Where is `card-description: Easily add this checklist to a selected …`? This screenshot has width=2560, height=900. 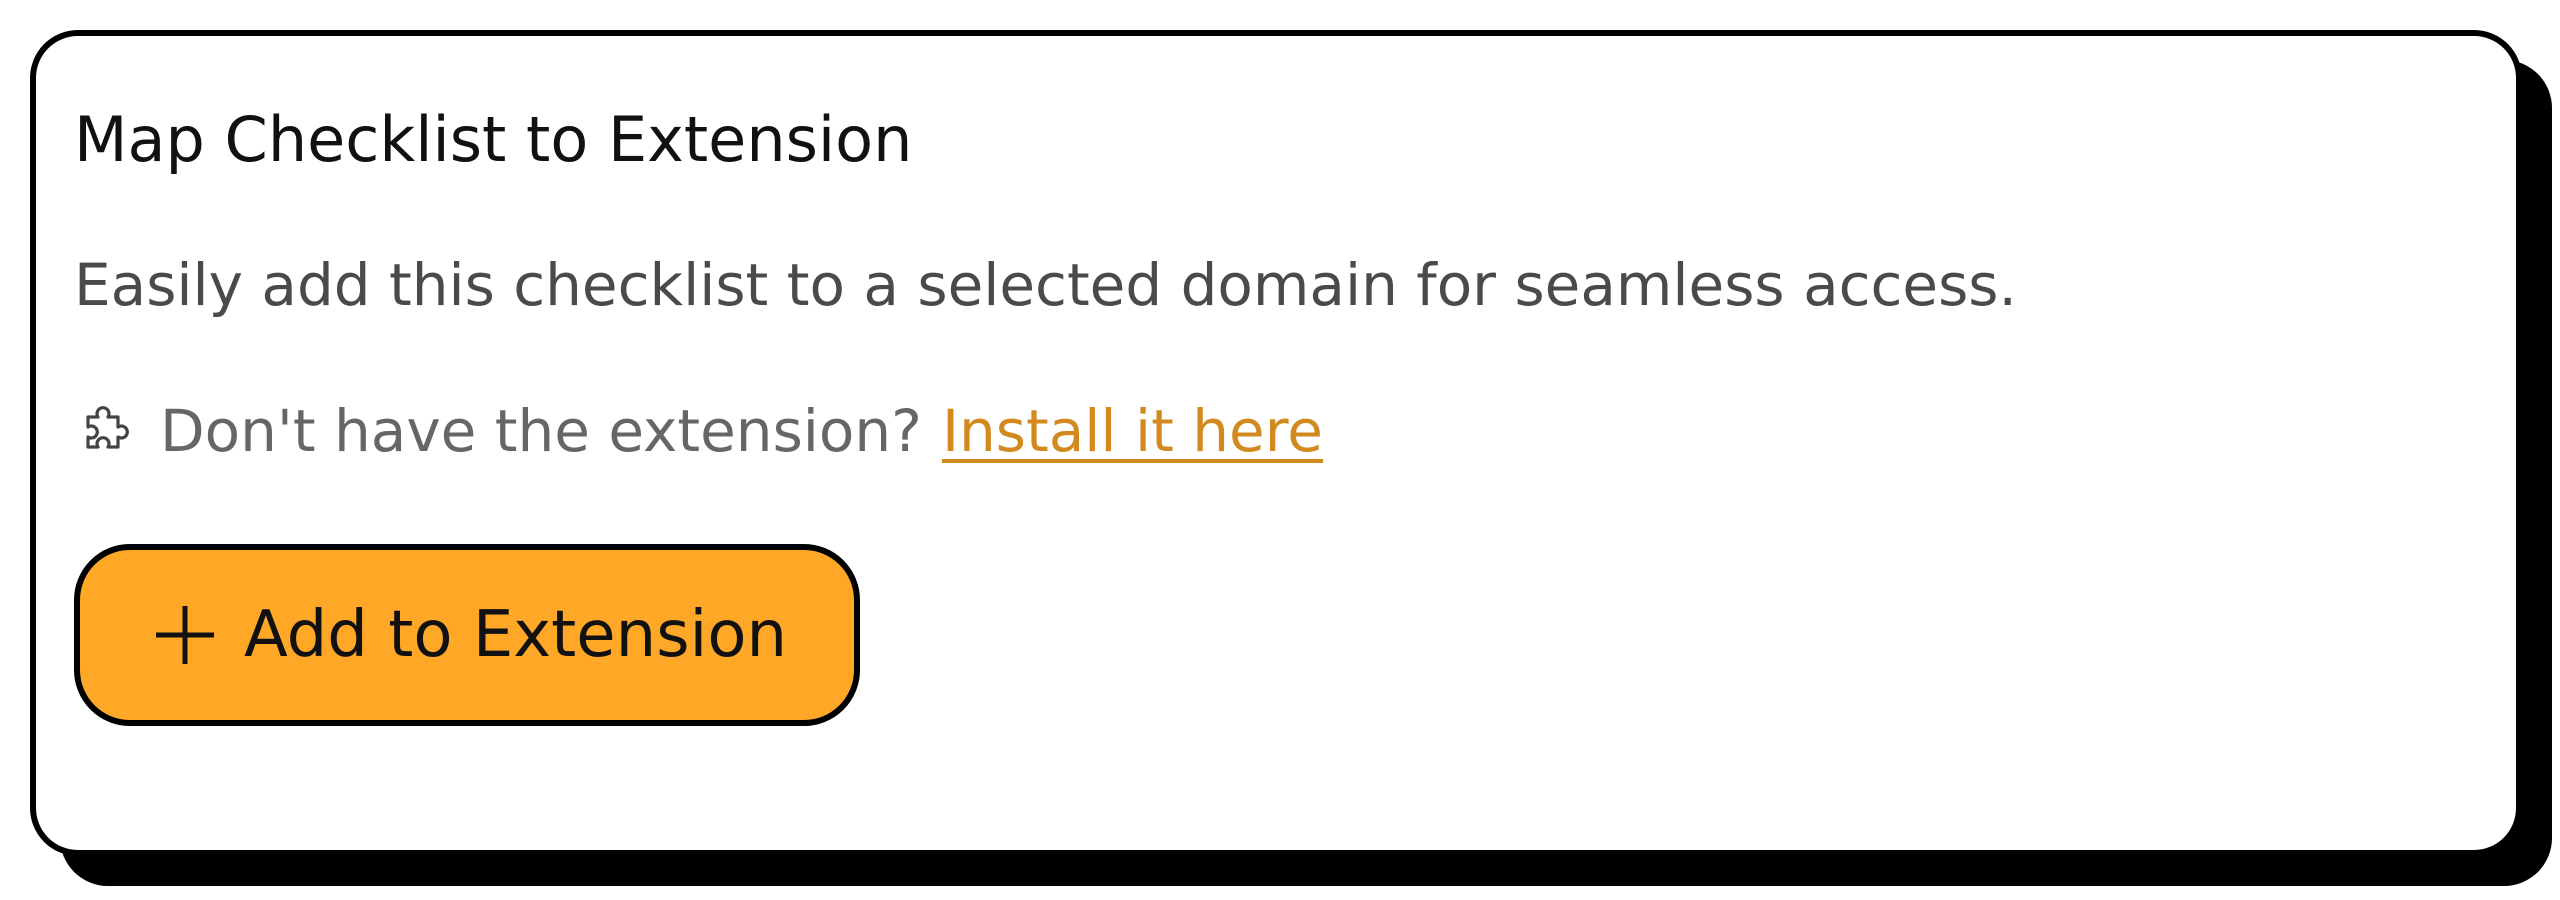 card-description: Easily add this checklist to a selected … is located at coordinates (1045, 285).